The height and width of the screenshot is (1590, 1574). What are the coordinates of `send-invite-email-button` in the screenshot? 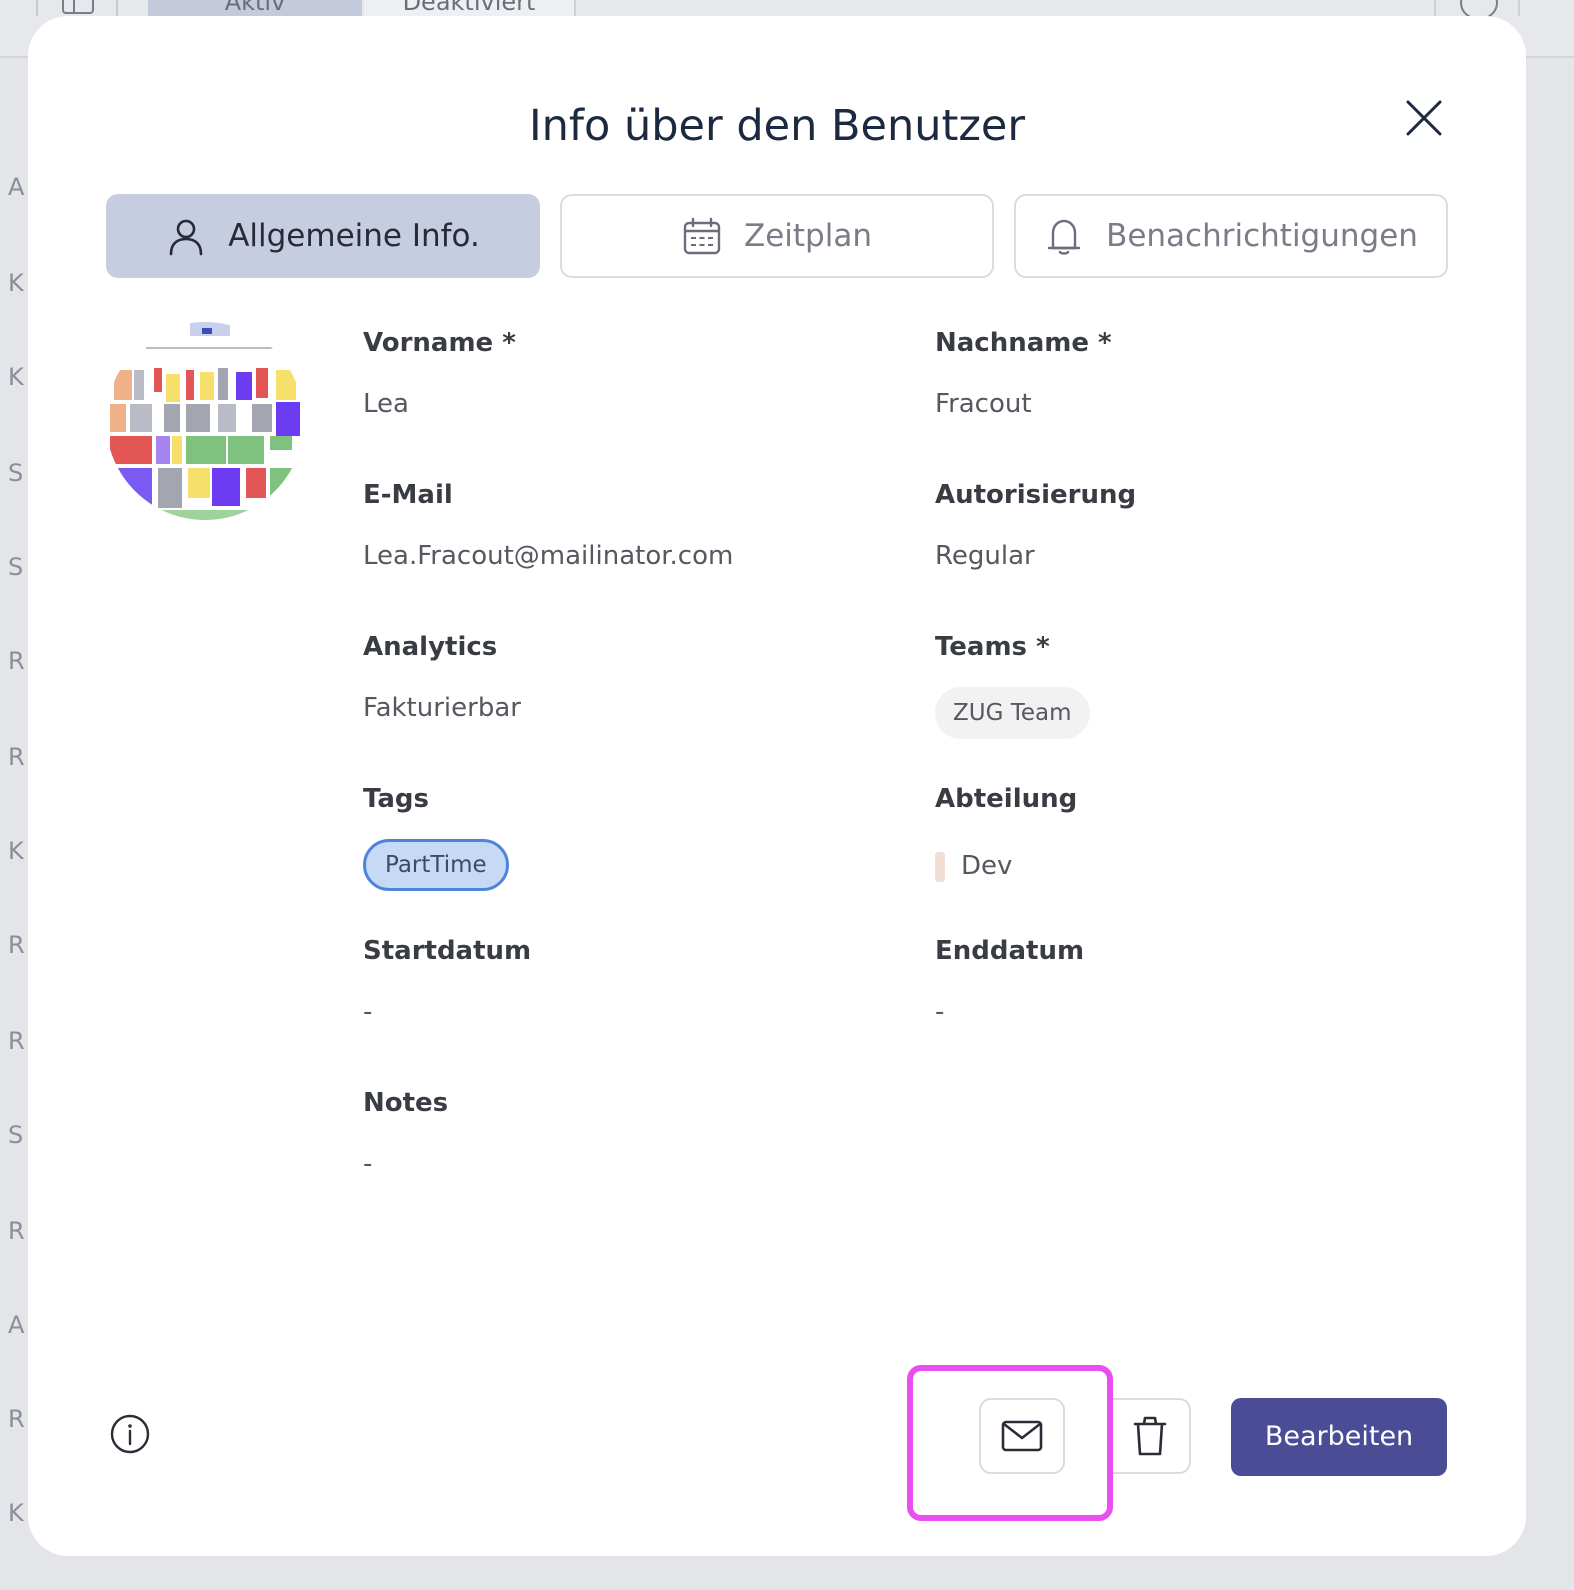 It's located at (1022, 1436).